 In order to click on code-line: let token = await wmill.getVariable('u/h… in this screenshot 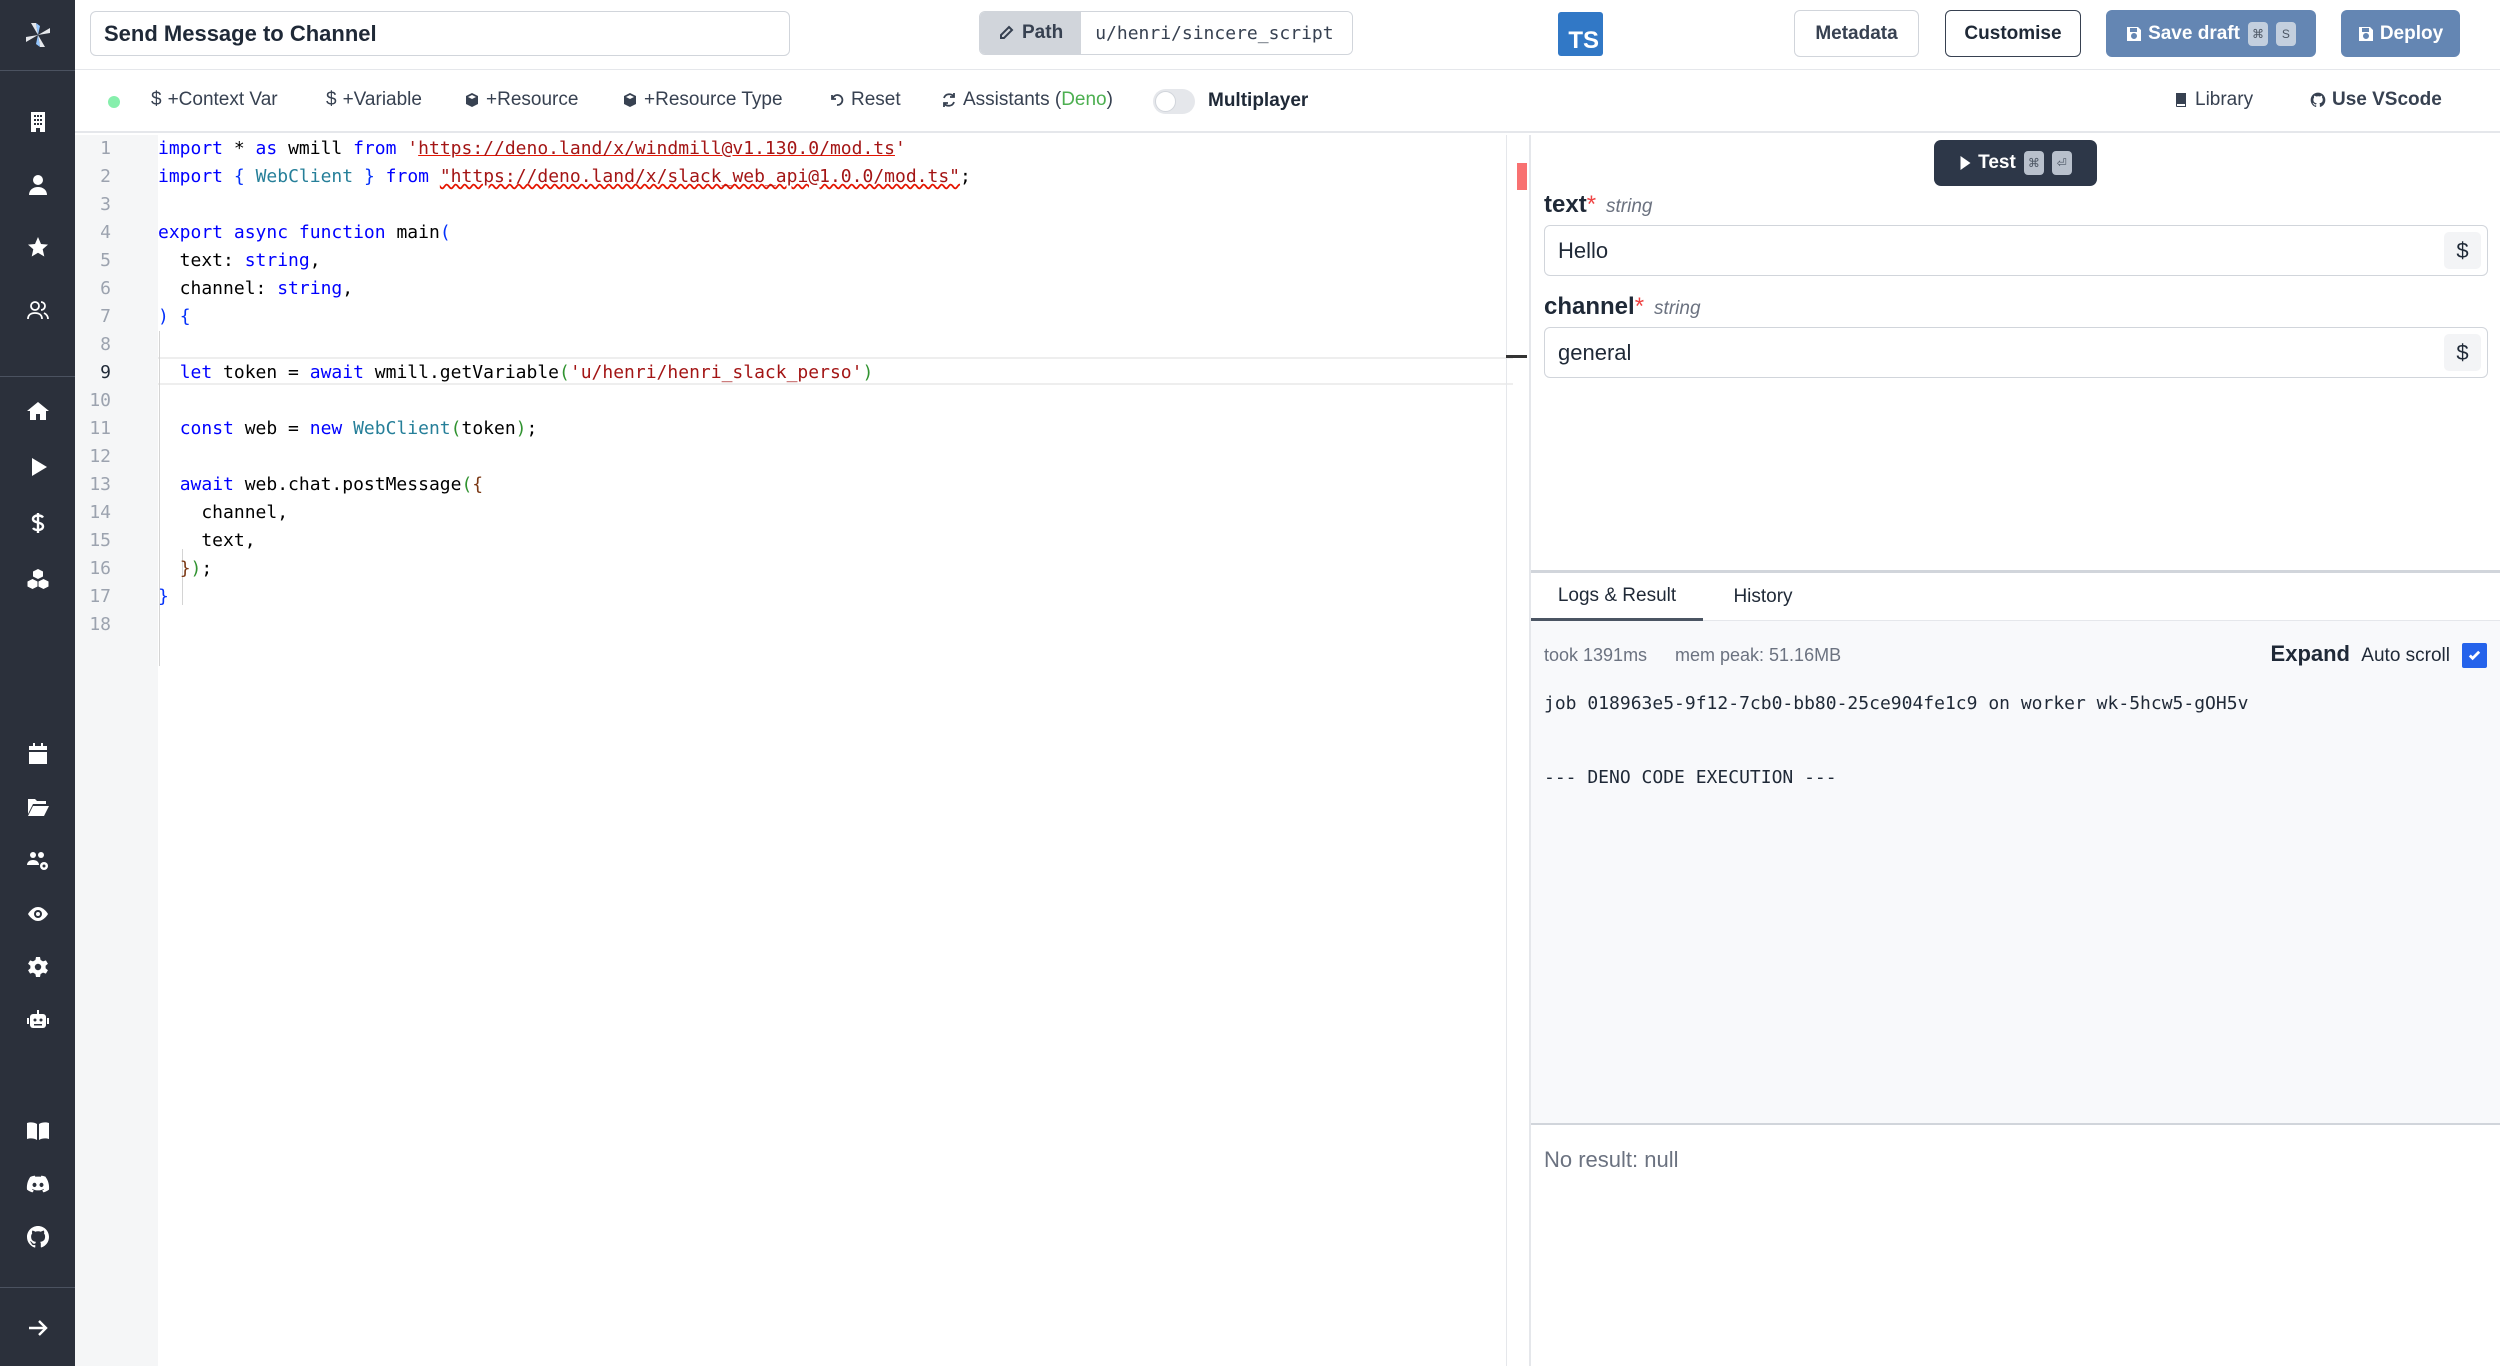, I will do `click(526, 372)`.